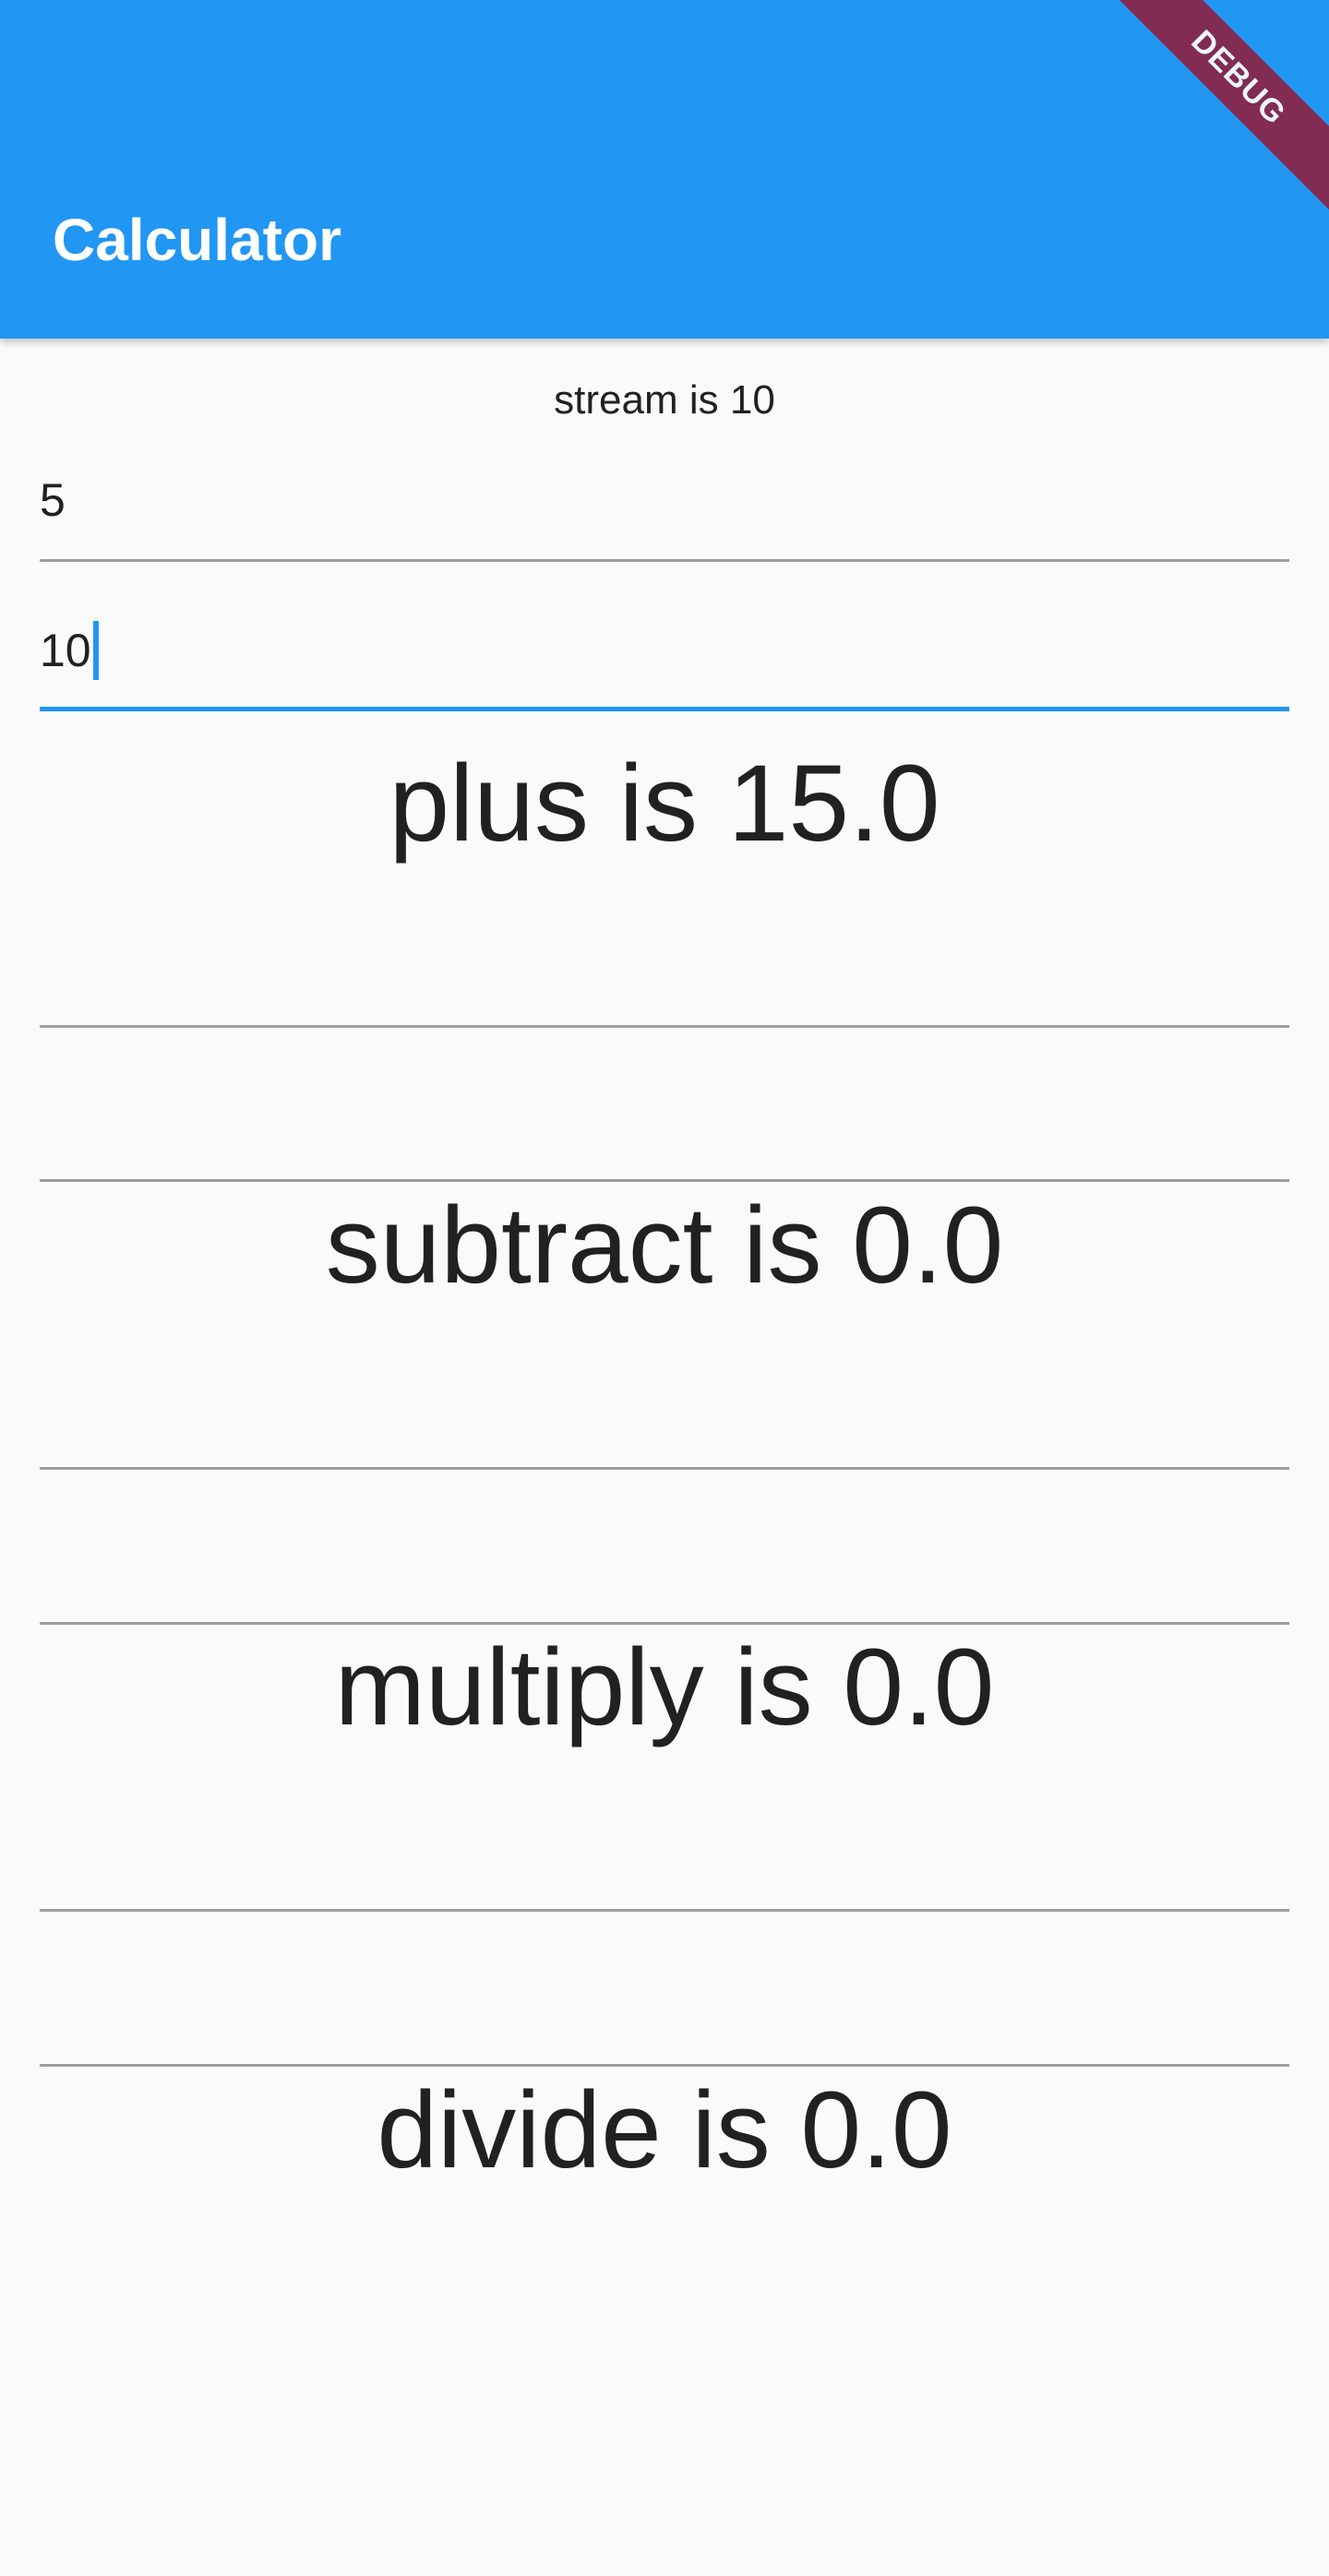 Image resolution: width=1329 pixels, height=2576 pixels. Describe the element at coordinates (665, 1910) in the screenshot. I see `multiply-result-divider` at that location.